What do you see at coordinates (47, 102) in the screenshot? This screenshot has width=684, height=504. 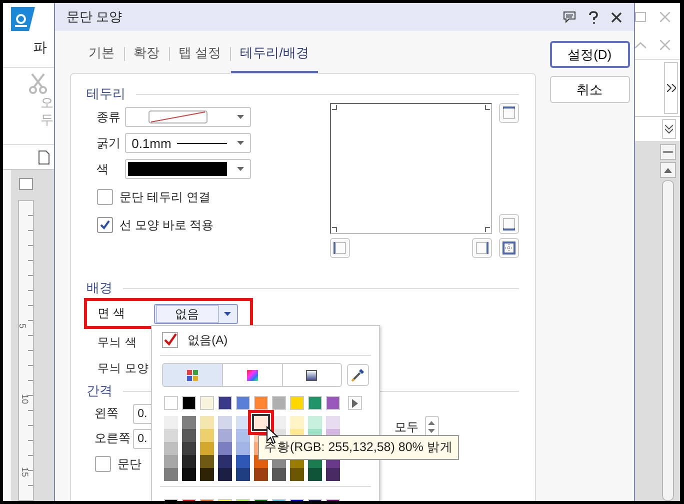 I see `ribbon-label: 오` at bounding box center [47, 102].